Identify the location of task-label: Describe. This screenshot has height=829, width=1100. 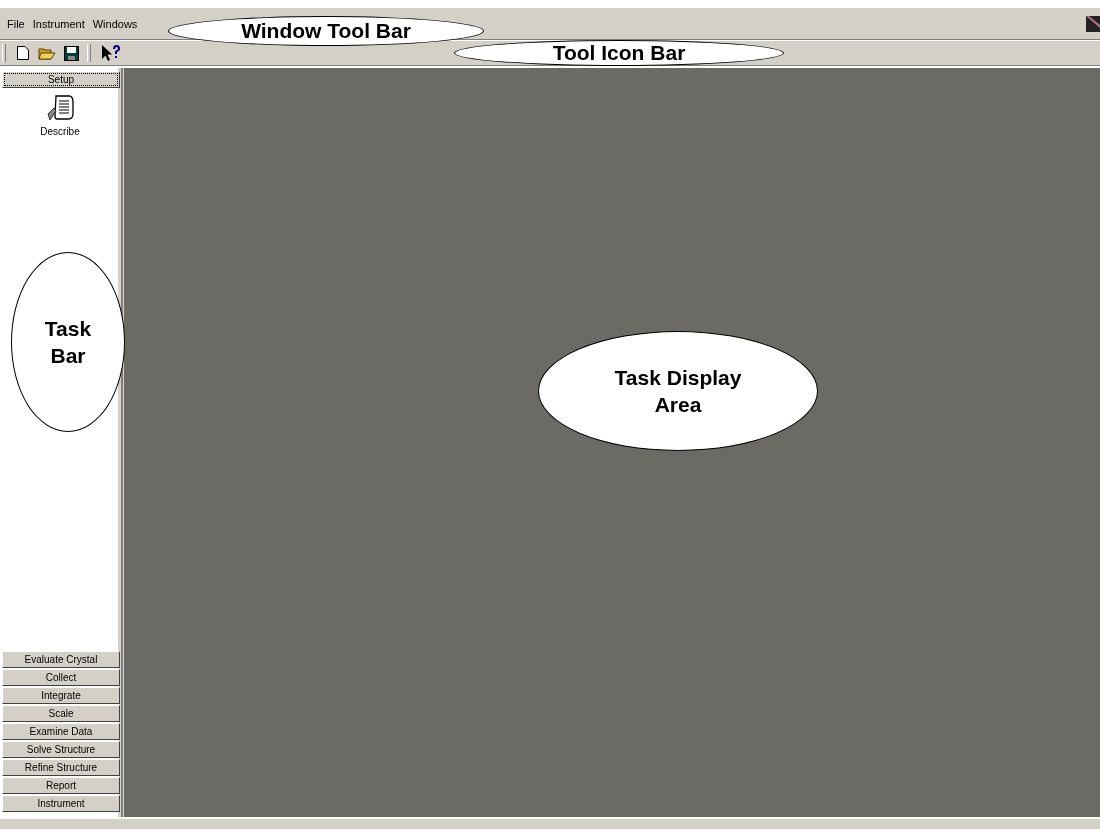
(60, 131).